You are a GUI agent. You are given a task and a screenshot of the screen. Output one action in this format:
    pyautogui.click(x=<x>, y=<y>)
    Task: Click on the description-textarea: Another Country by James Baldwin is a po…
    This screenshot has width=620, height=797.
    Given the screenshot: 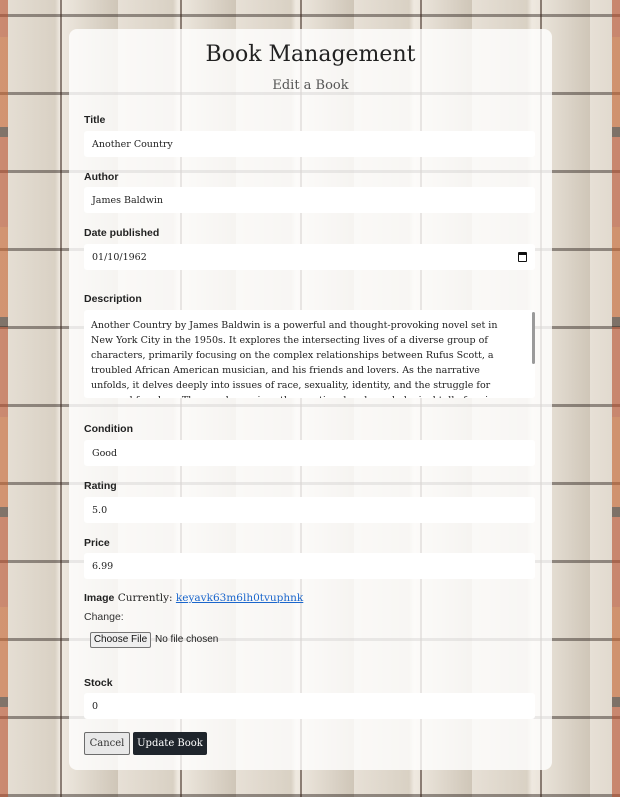 What is the action you would take?
    pyautogui.click(x=309, y=354)
    